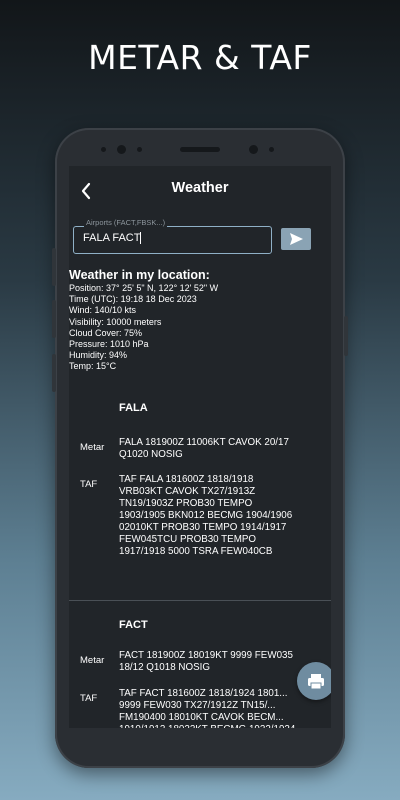 The width and height of the screenshot is (400, 800). I want to click on text-caret, so click(141, 238).